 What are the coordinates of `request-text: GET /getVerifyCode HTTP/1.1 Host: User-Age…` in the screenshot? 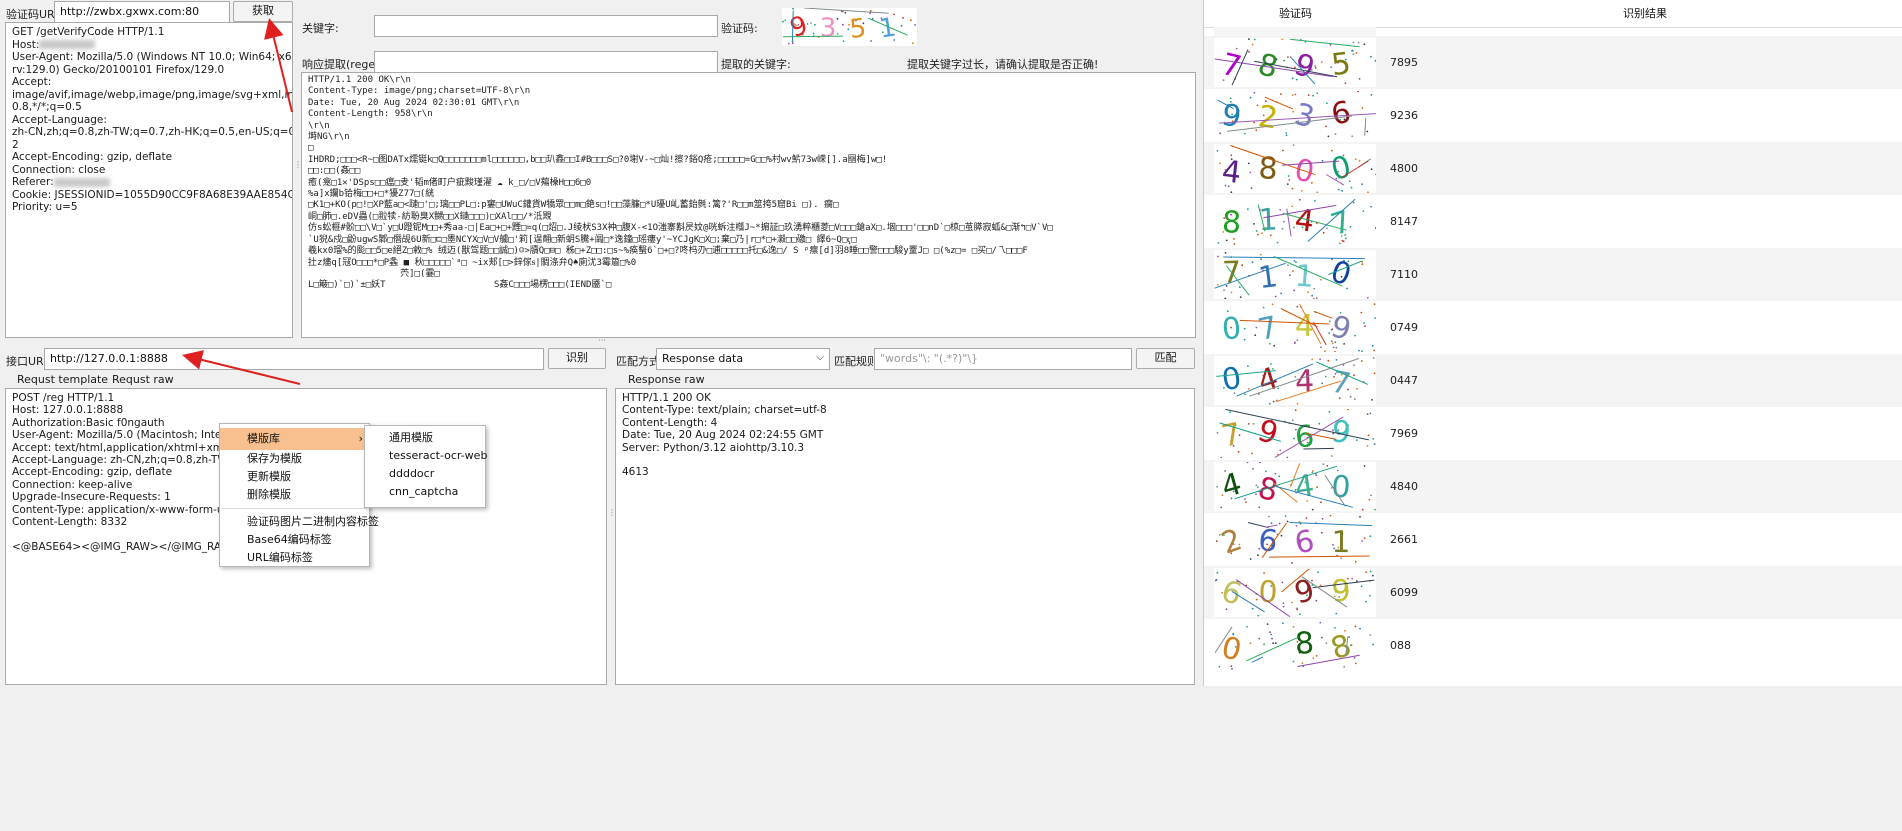 It's located at (149, 120).